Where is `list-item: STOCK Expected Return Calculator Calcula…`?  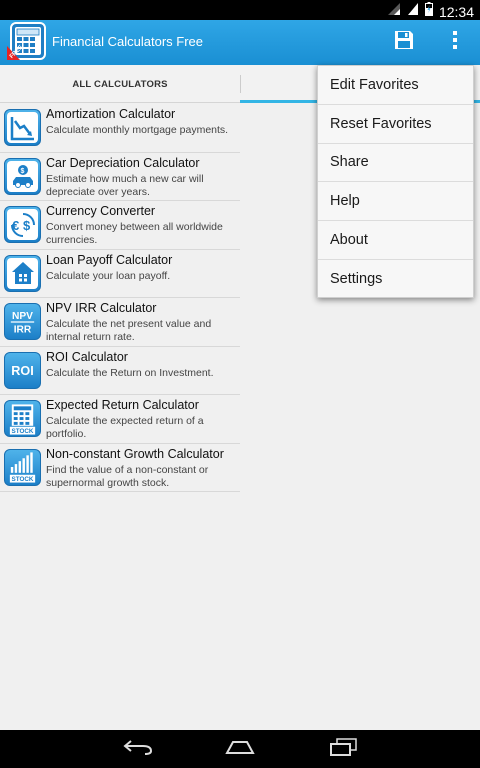 list-item: STOCK Expected Return Calculator Calcula… is located at coordinates (120, 419).